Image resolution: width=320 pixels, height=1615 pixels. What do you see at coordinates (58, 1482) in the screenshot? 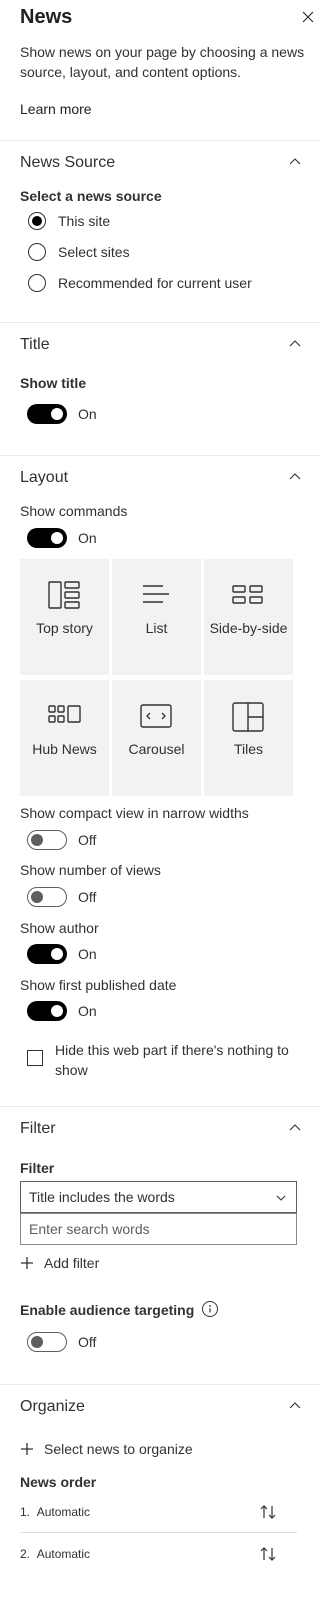
I see `news-order-label: News order` at bounding box center [58, 1482].